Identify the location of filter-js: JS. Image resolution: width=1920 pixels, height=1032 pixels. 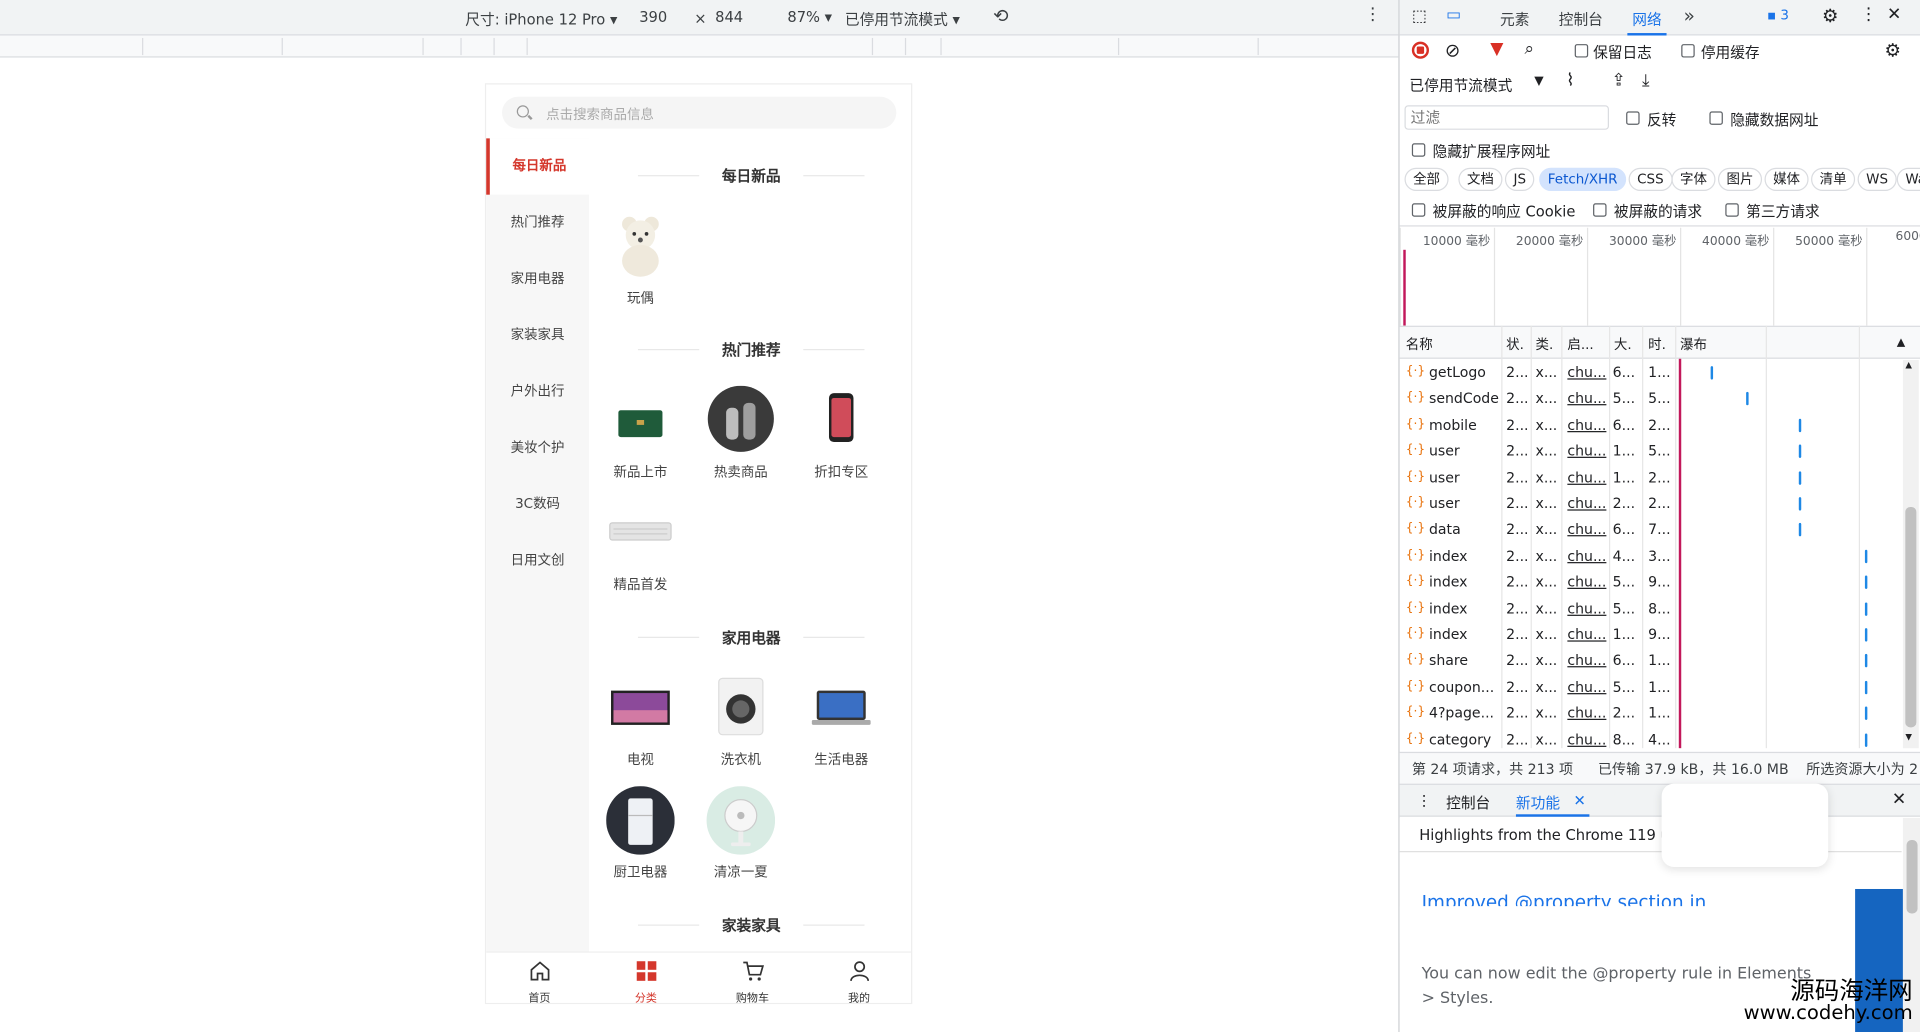
(1519, 179).